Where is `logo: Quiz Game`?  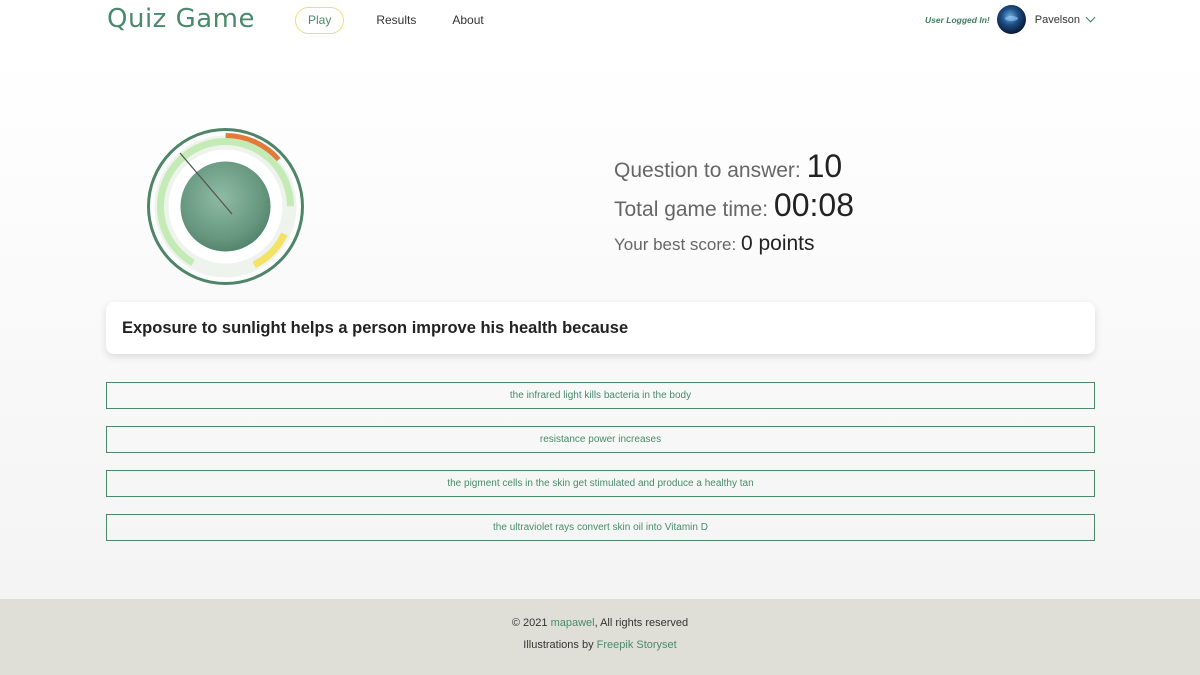 logo: Quiz Game is located at coordinates (181, 19).